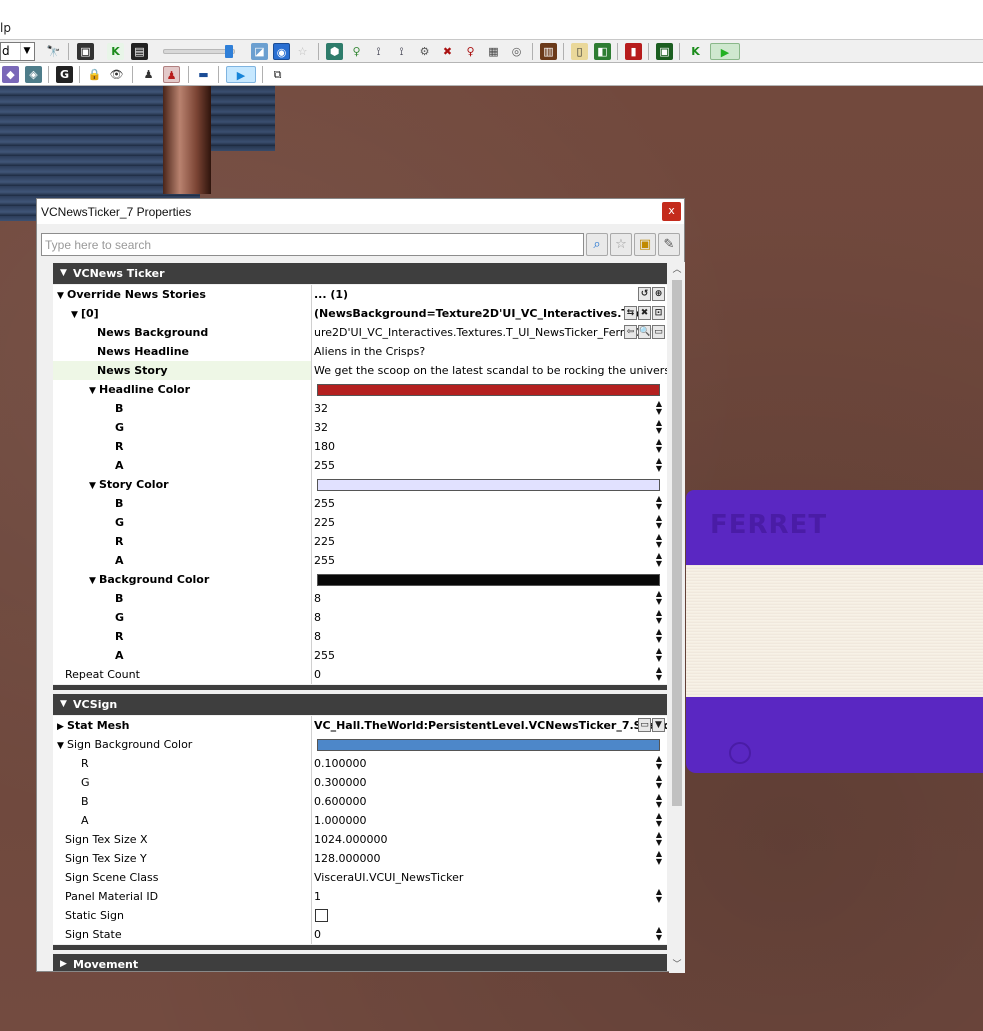 The image size is (983, 1031). Describe the element at coordinates (602, 51) in the screenshot. I see `launch-icon: ◧` at that location.